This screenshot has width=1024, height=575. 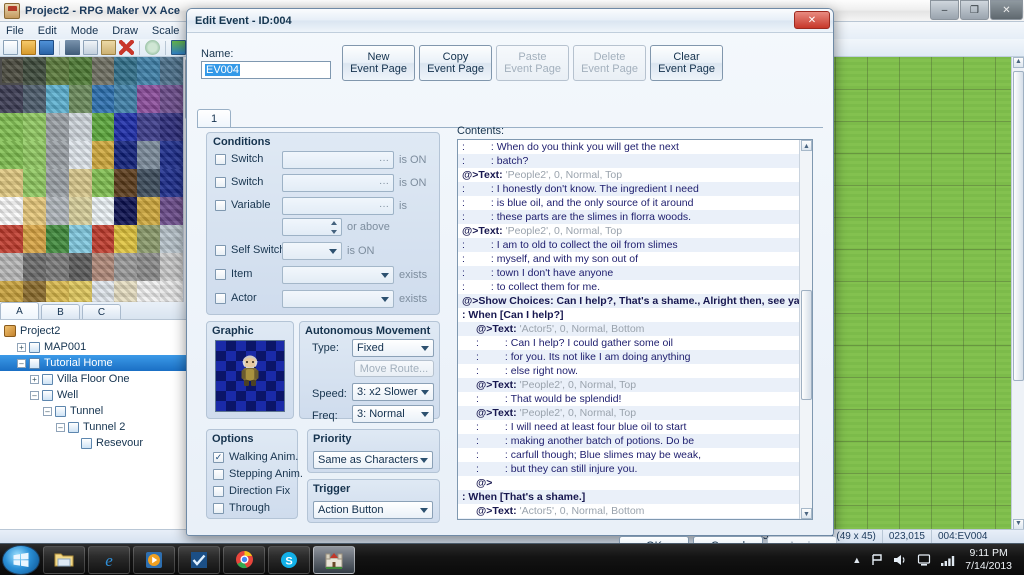 I want to click on contents-row: :: Thats a shame., so click(x=635, y=518).